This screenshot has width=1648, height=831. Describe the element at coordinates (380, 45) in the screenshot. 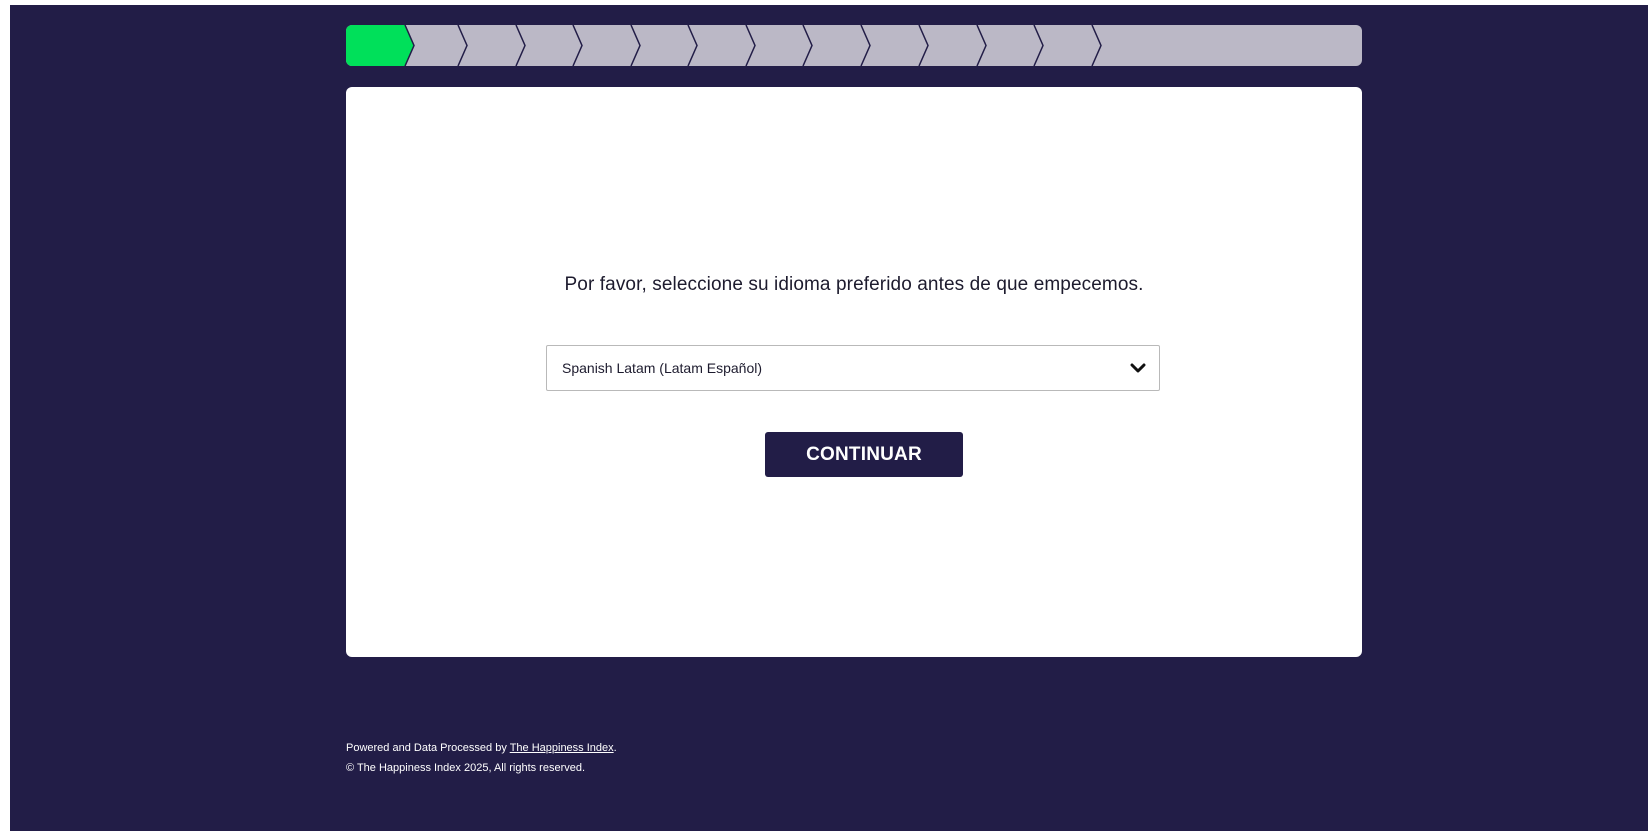

I see `progress-step-completed` at that location.